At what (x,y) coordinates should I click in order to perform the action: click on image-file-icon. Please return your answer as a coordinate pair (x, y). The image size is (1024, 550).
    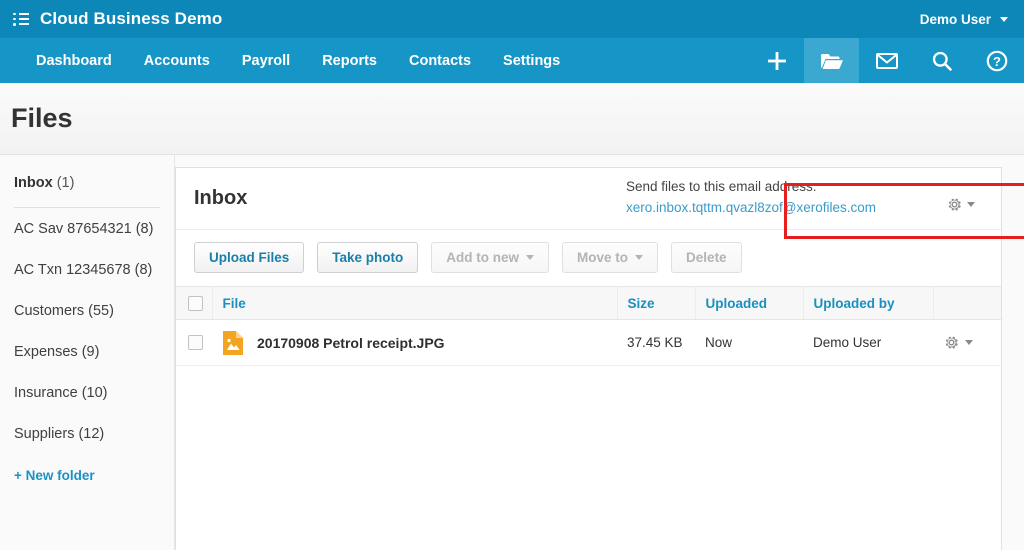
    Looking at the image, I should click on (233, 342).